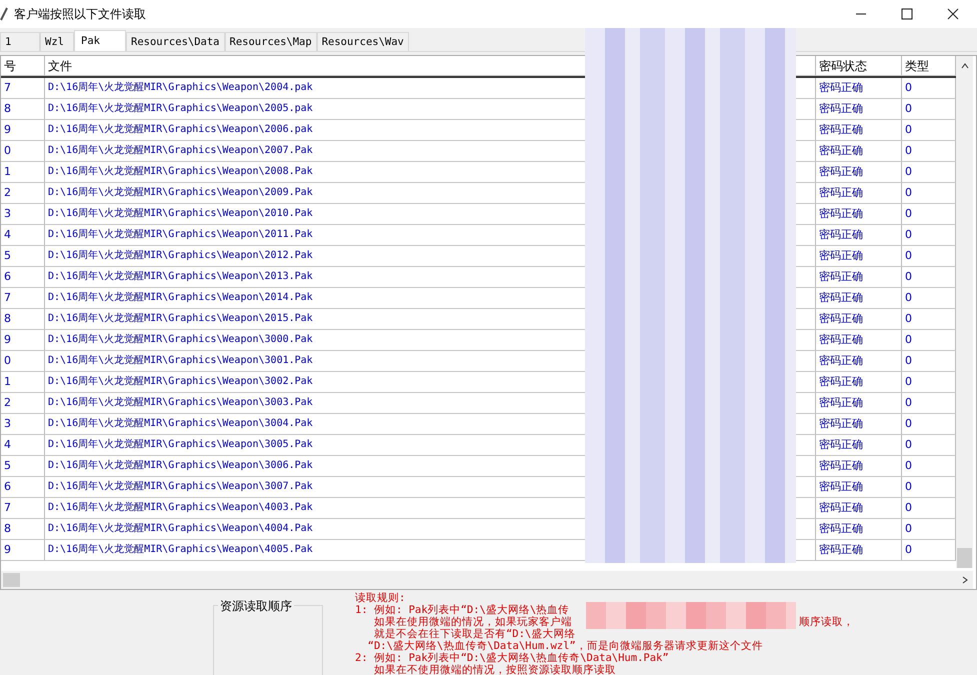 The image size is (977, 675). I want to click on rules-heading: 读取规则:, so click(380, 598).